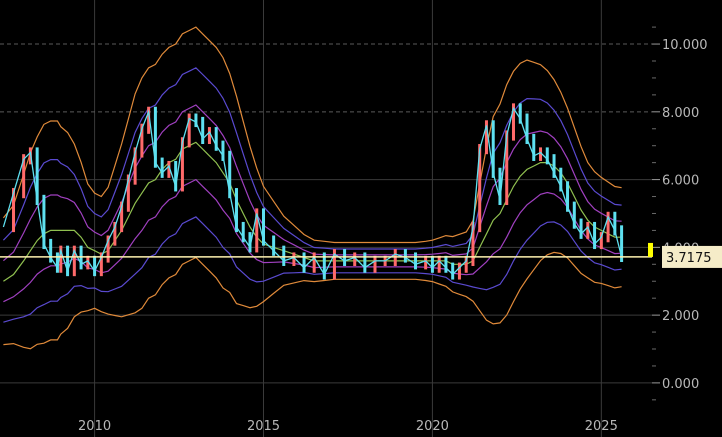 This screenshot has width=722, height=437. I want to click on last-price-label: 3.7175, so click(689, 258).